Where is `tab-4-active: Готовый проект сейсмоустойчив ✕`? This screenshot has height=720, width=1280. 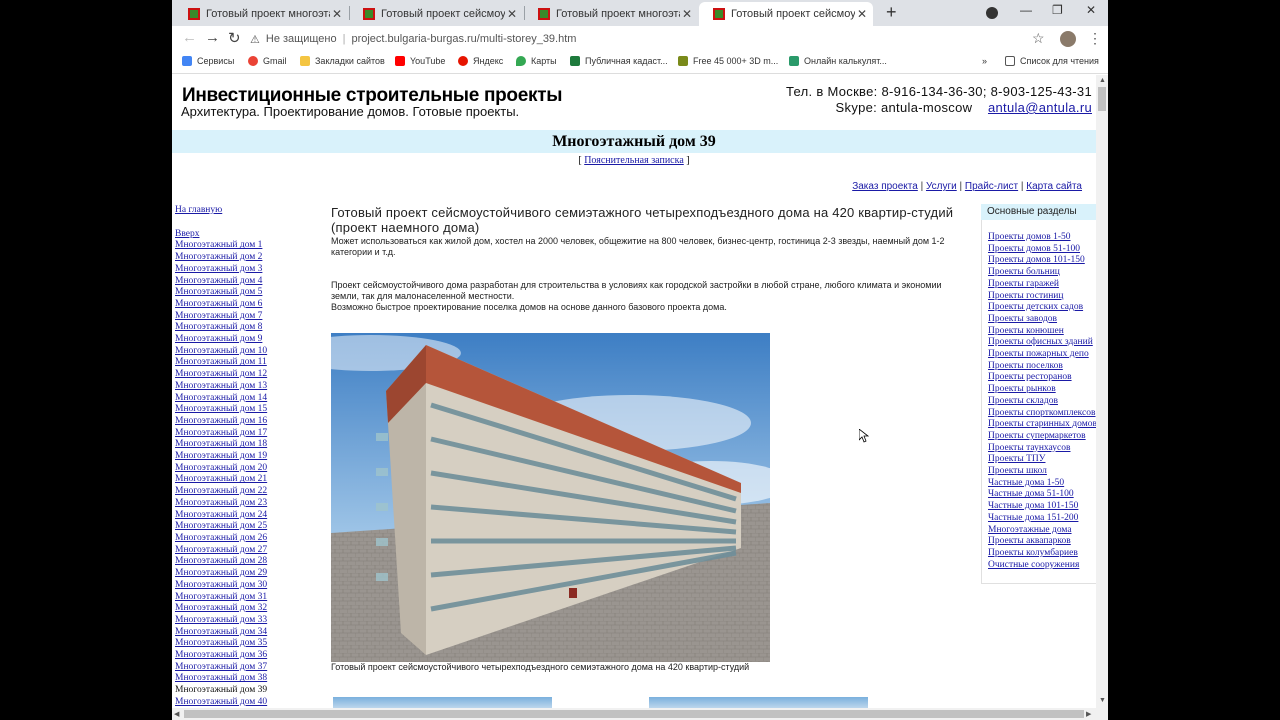
tab-4-active: Готовый проект сейсмоустойчив ✕ is located at coordinates (786, 14).